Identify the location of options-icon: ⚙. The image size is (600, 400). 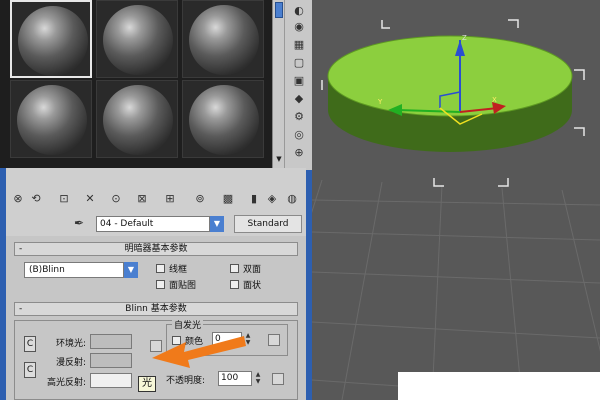
(299, 117).